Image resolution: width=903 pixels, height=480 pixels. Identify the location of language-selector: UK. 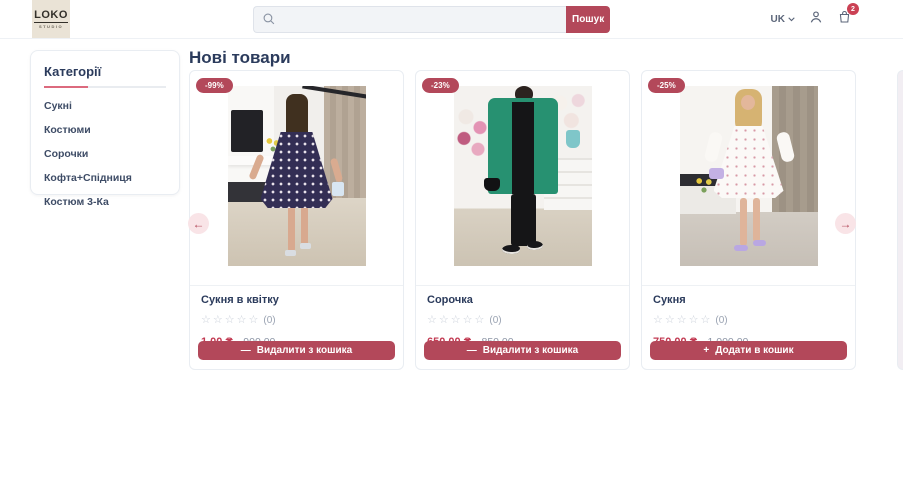
(783, 19).